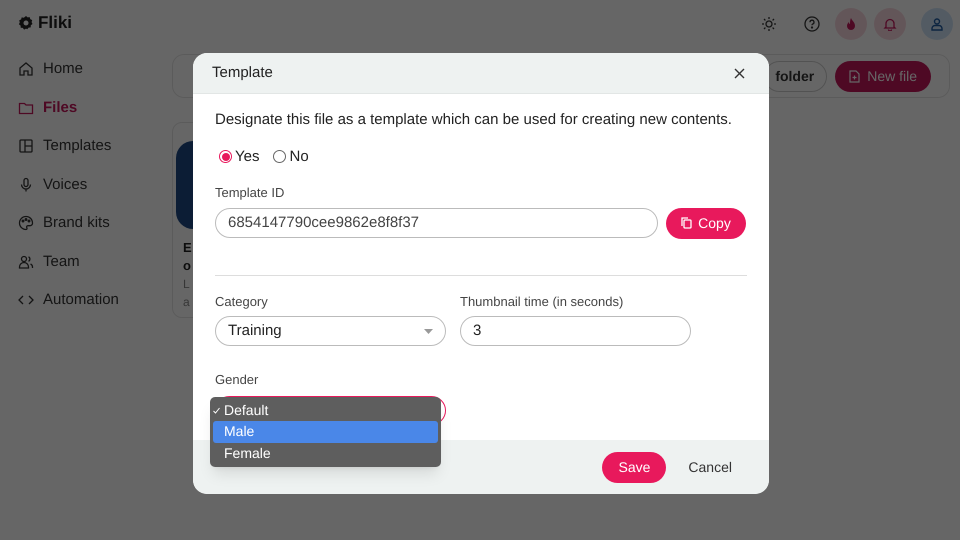  Describe the element at coordinates (95, 261) in the screenshot. I see `sidebar-item: Team` at that location.